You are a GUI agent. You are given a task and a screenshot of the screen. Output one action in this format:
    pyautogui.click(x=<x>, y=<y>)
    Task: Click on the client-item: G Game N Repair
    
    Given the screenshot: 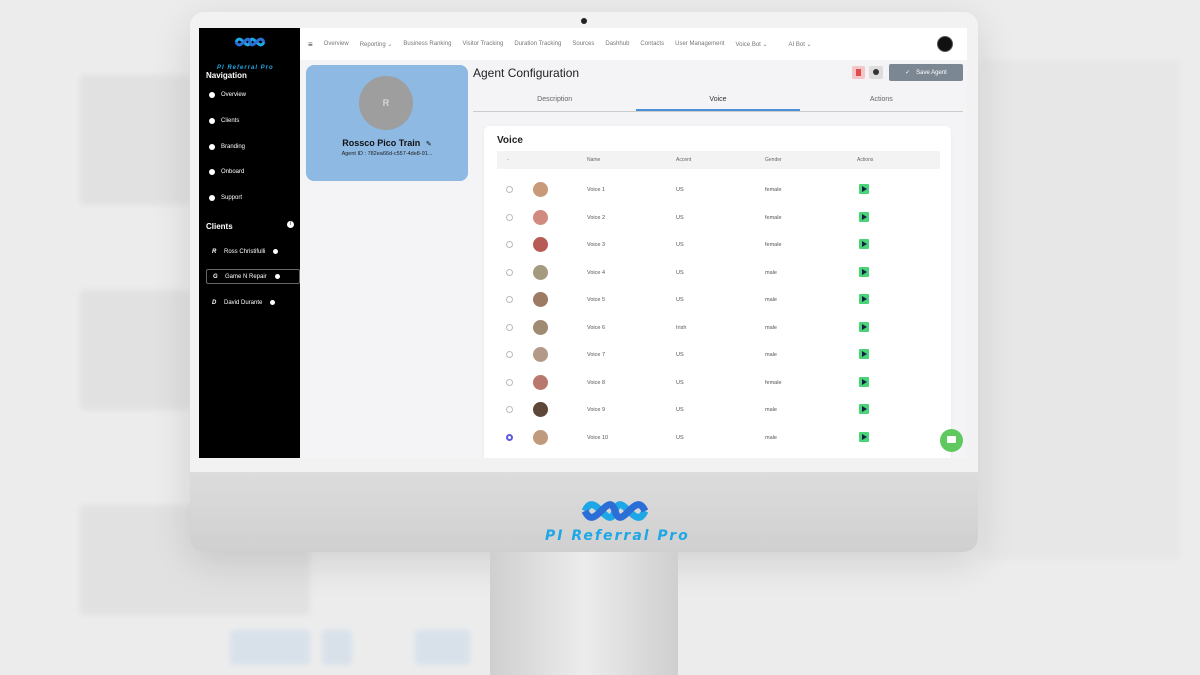 What is the action you would take?
    pyautogui.click(x=253, y=276)
    